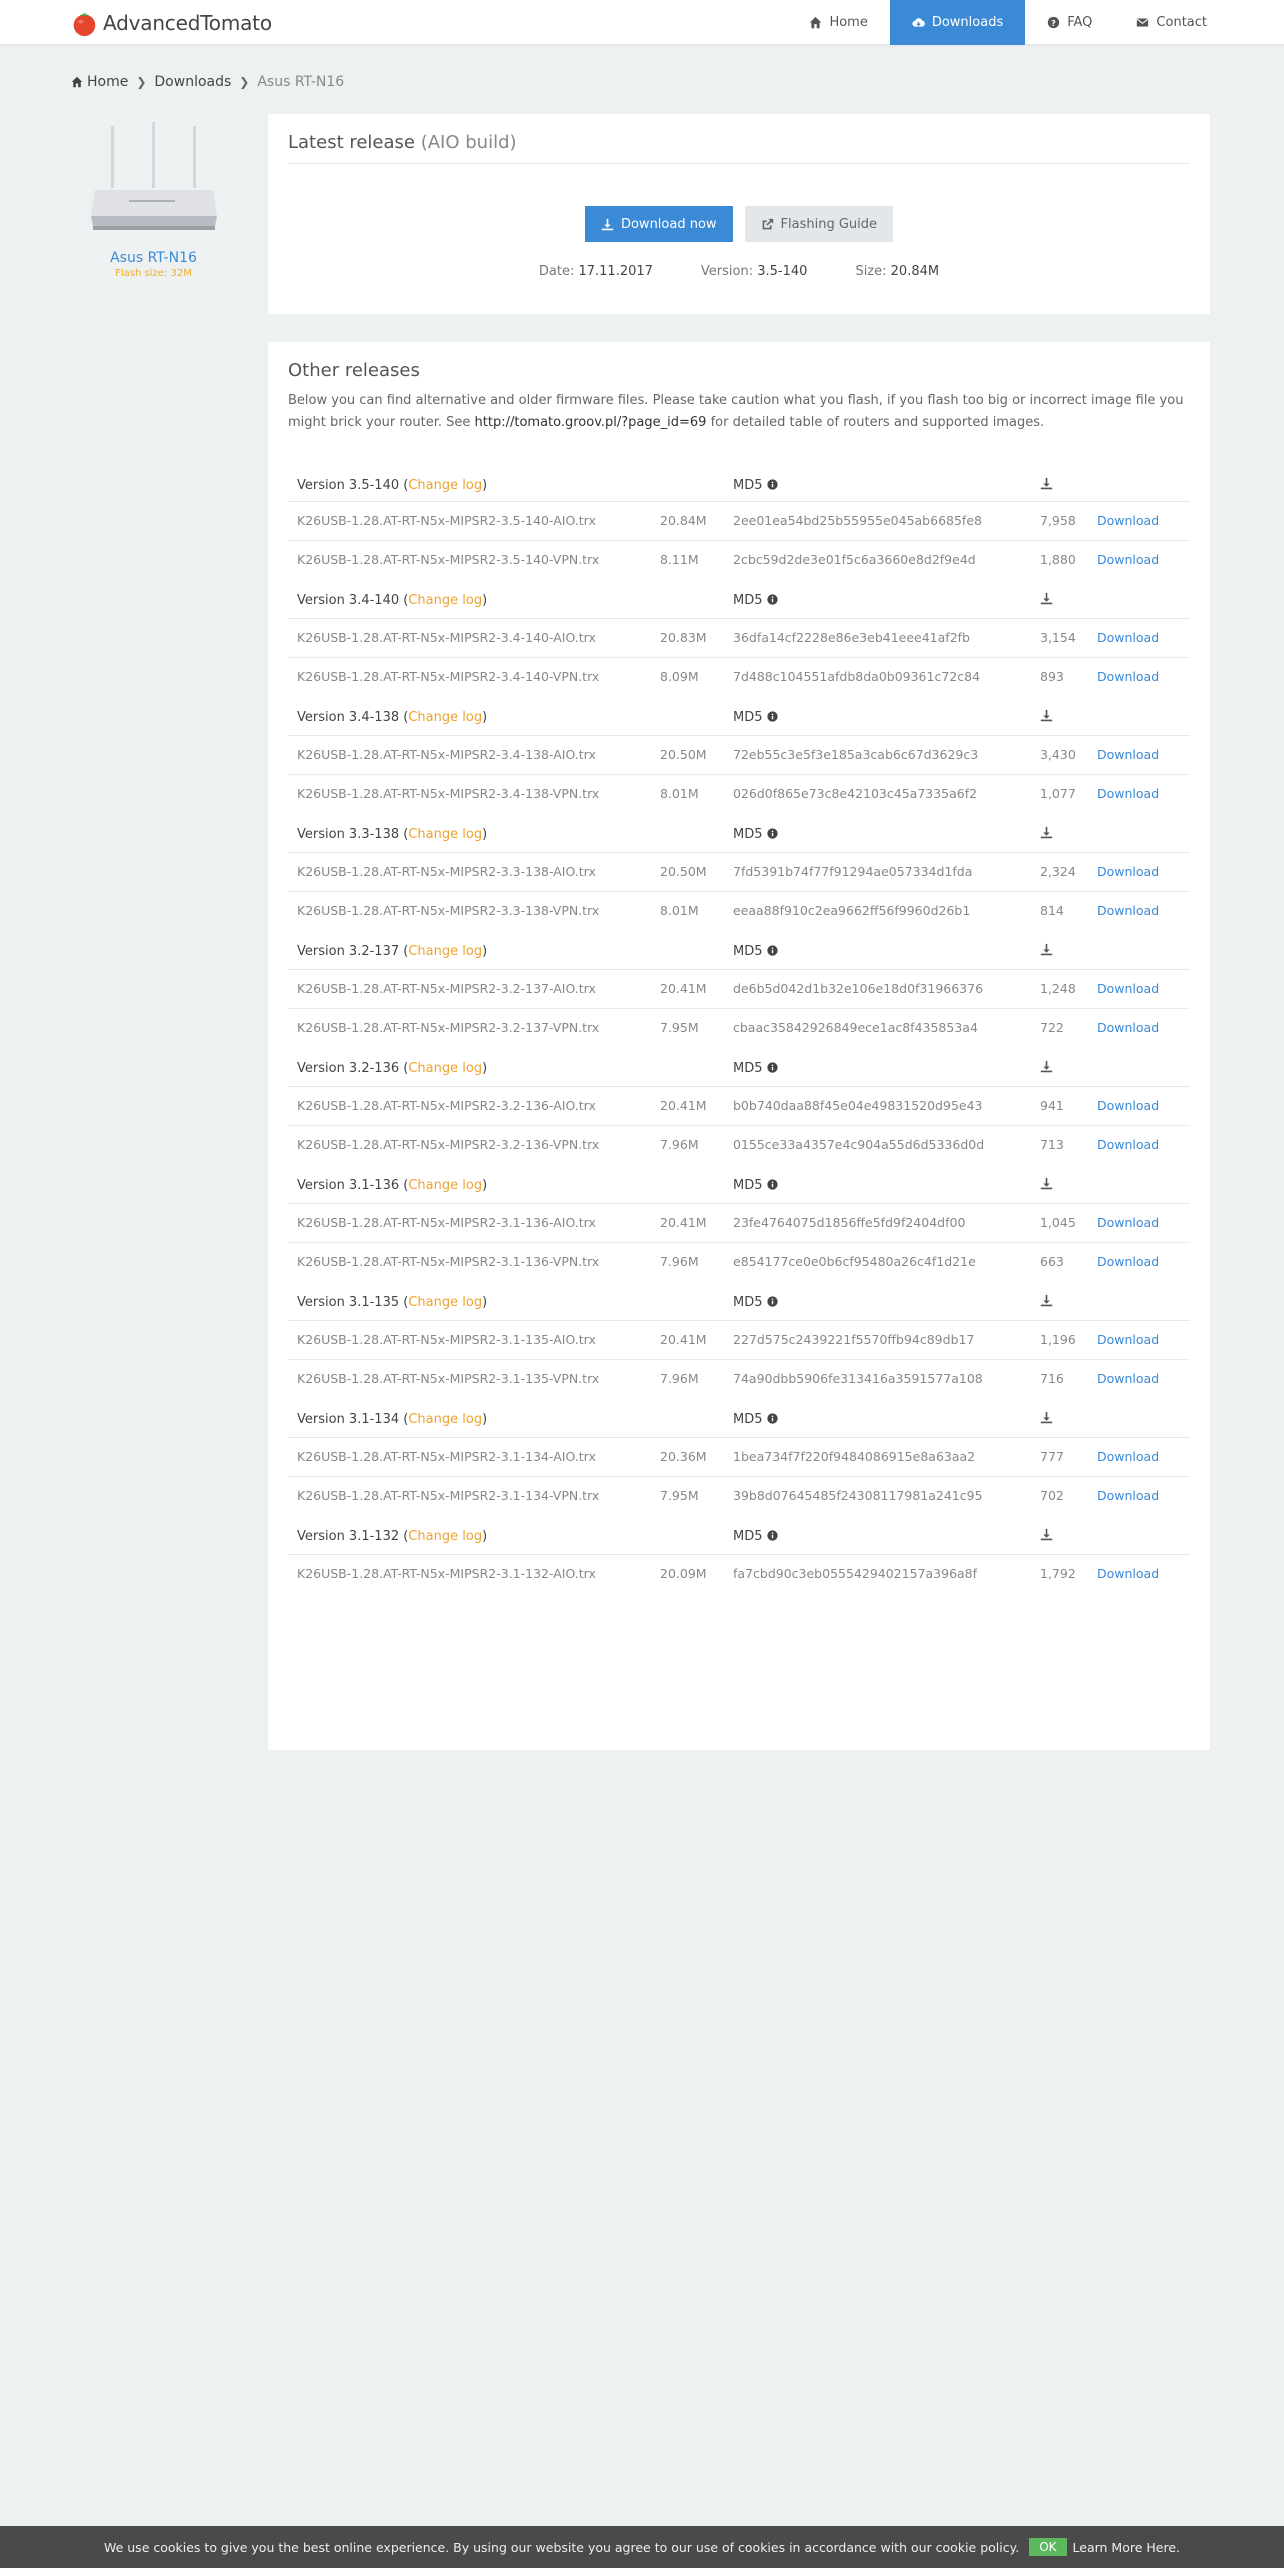  What do you see at coordinates (957, 22) in the screenshot?
I see `nav-downloads: Downloads` at bounding box center [957, 22].